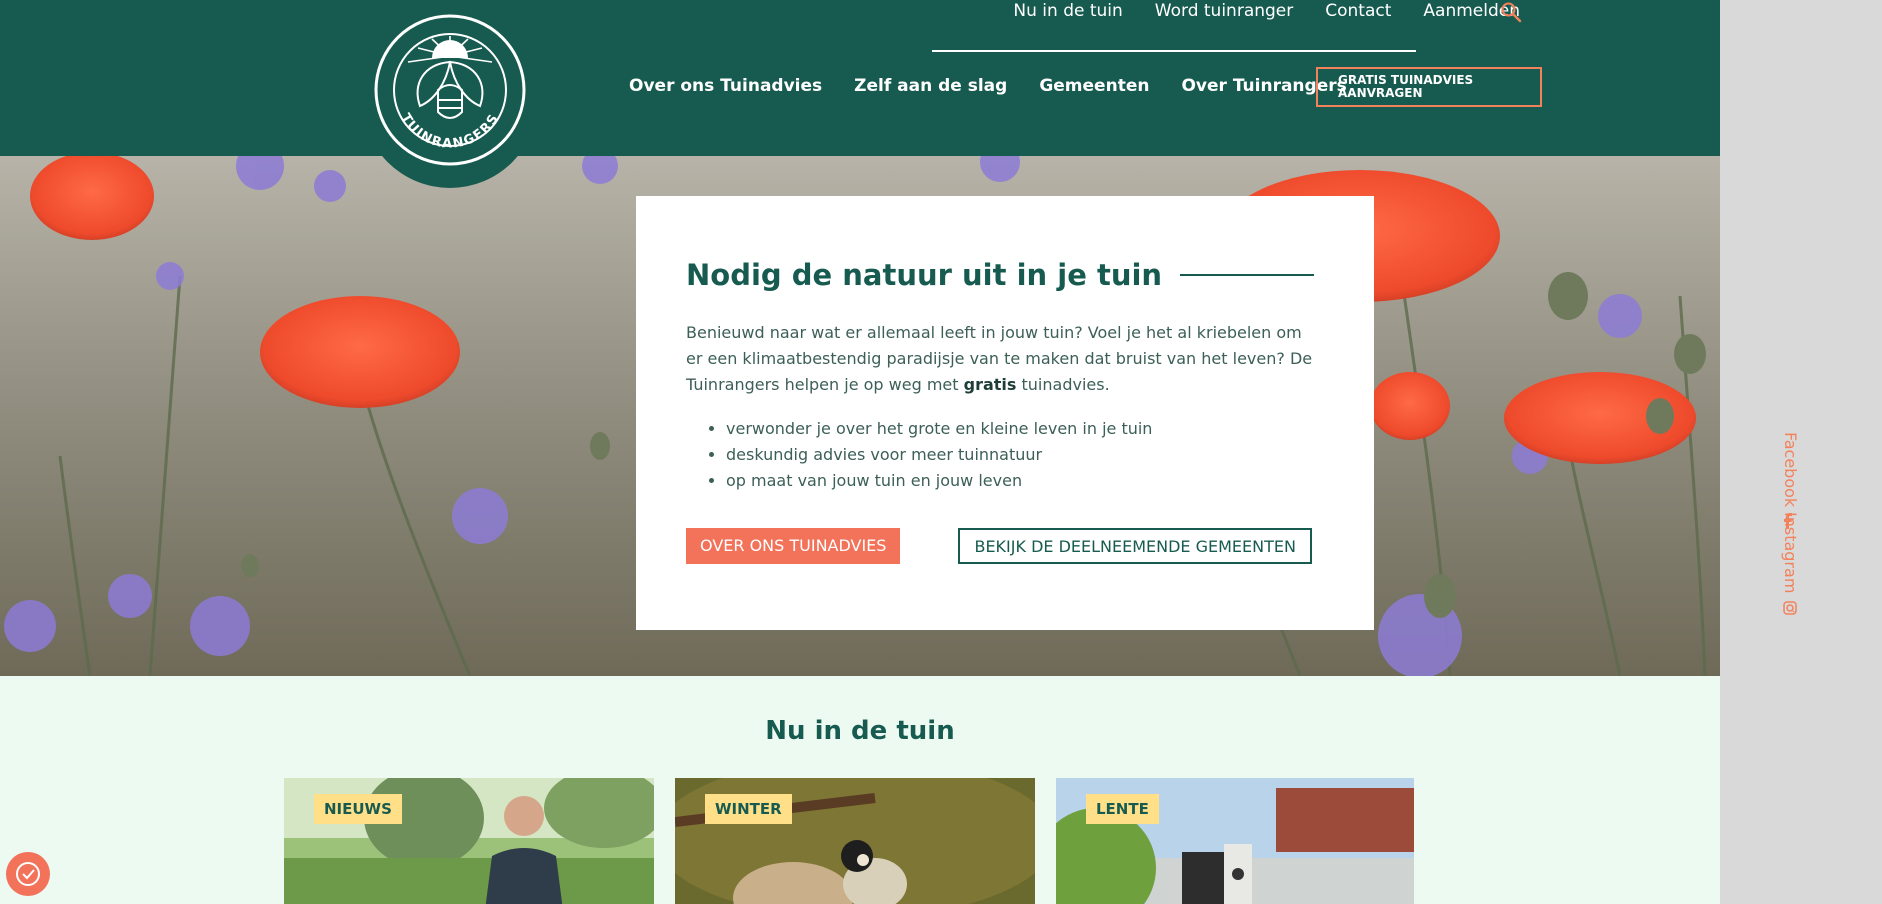 This screenshot has height=904, width=1882. I want to click on top-nav-nu-in-de-tuin: Nu in de tuin, so click(1067, 11).